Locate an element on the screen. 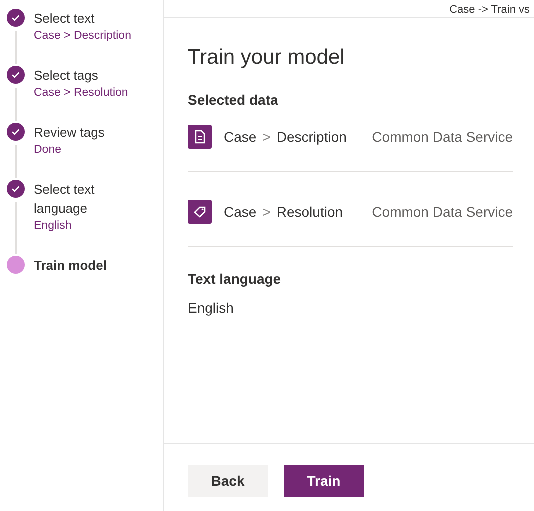  step-title: Select text language is located at coordinates (91, 199).